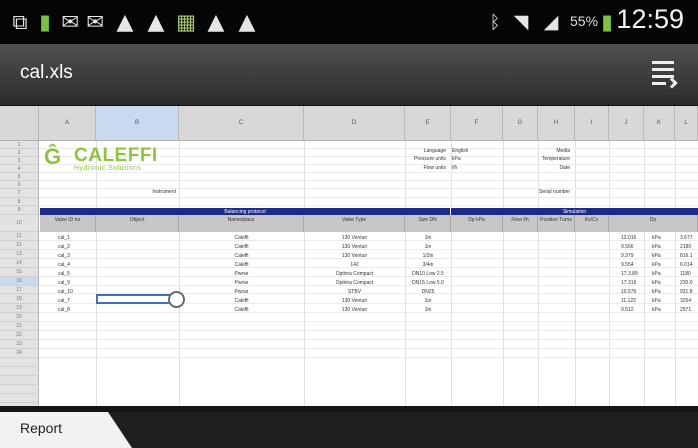  Describe the element at coordinates (686, 310) in the screenshot. I see `flow-value-cell: 2971` at that location.